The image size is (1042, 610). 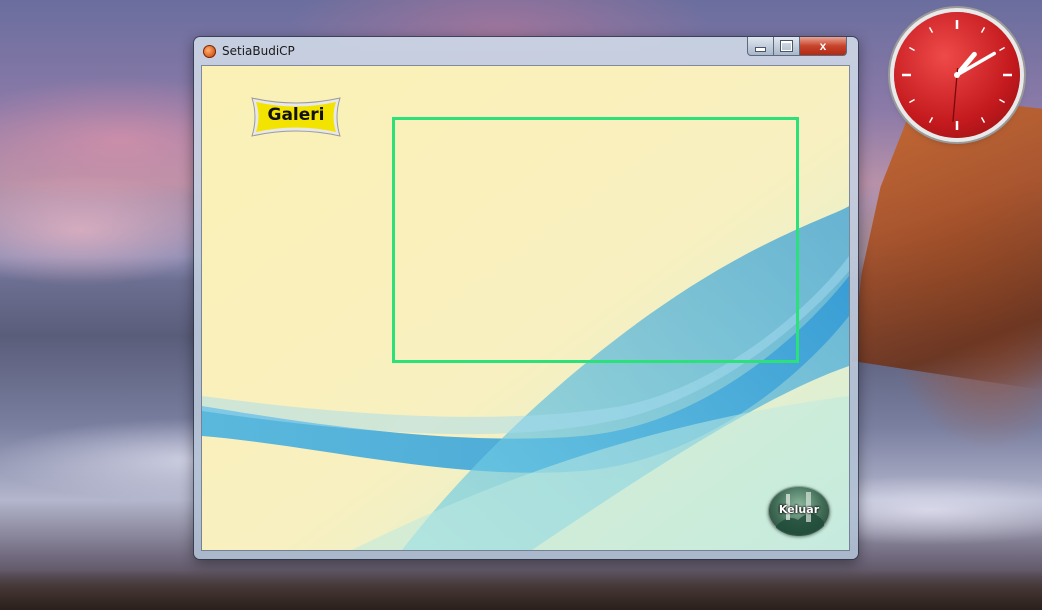 I want to click on clock-minute-hand, so click(x=975, y=64).